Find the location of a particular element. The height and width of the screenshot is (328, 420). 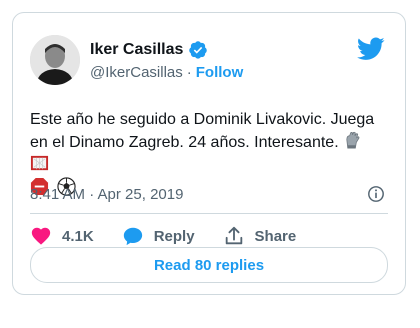

info-icon is located at coordinates (376, 194).